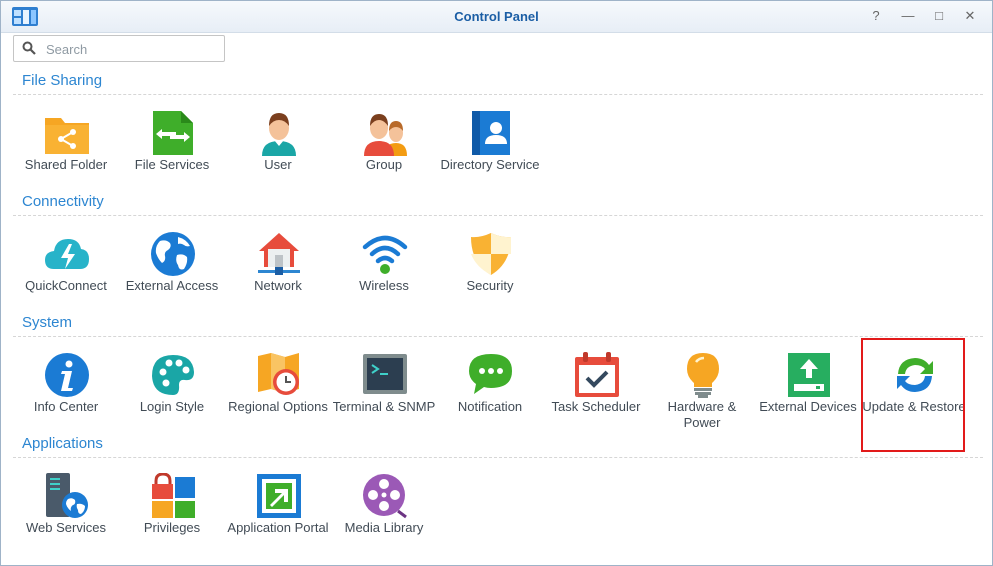 This screenshot has height=566, width=993. I want to click on shared-folder-item: Shared Folder, so click(66, 155).